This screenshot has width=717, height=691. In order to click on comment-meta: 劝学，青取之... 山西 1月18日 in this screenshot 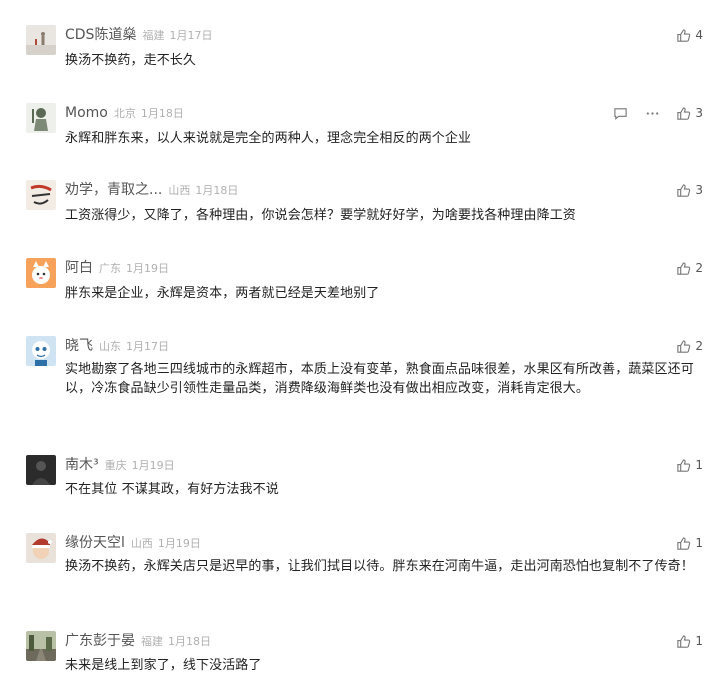, I will do `click(151, 190)`.